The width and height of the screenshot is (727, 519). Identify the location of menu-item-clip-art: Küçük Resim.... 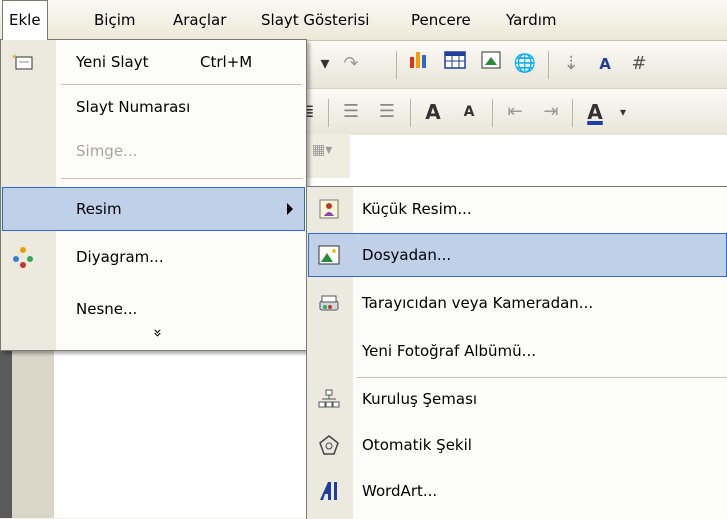
(517, 209).